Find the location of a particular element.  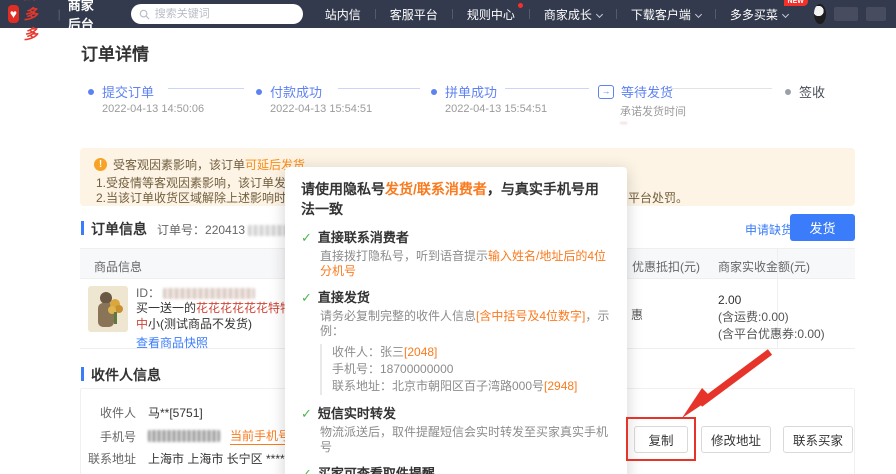

global-search is located at coordinates (216, 14).